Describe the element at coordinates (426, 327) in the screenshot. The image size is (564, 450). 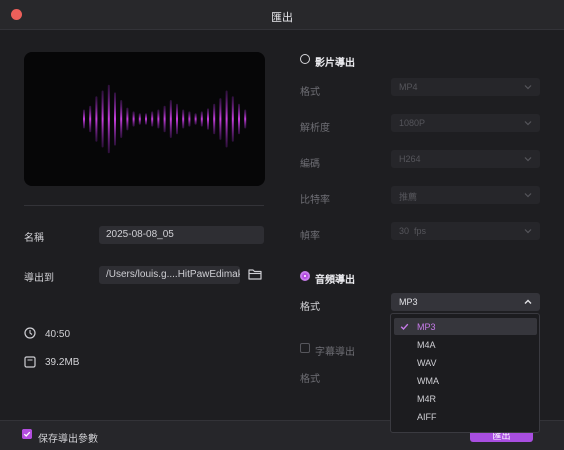
I see `option-label: MP3` at that location.